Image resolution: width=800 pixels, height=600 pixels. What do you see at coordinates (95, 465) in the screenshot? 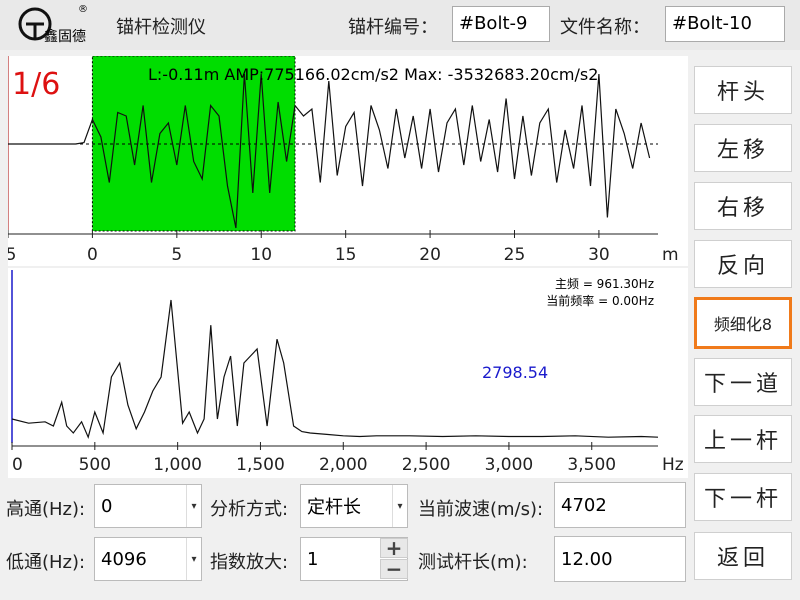
I see `x-tick-label: 500` at bounding box center [95, 465].